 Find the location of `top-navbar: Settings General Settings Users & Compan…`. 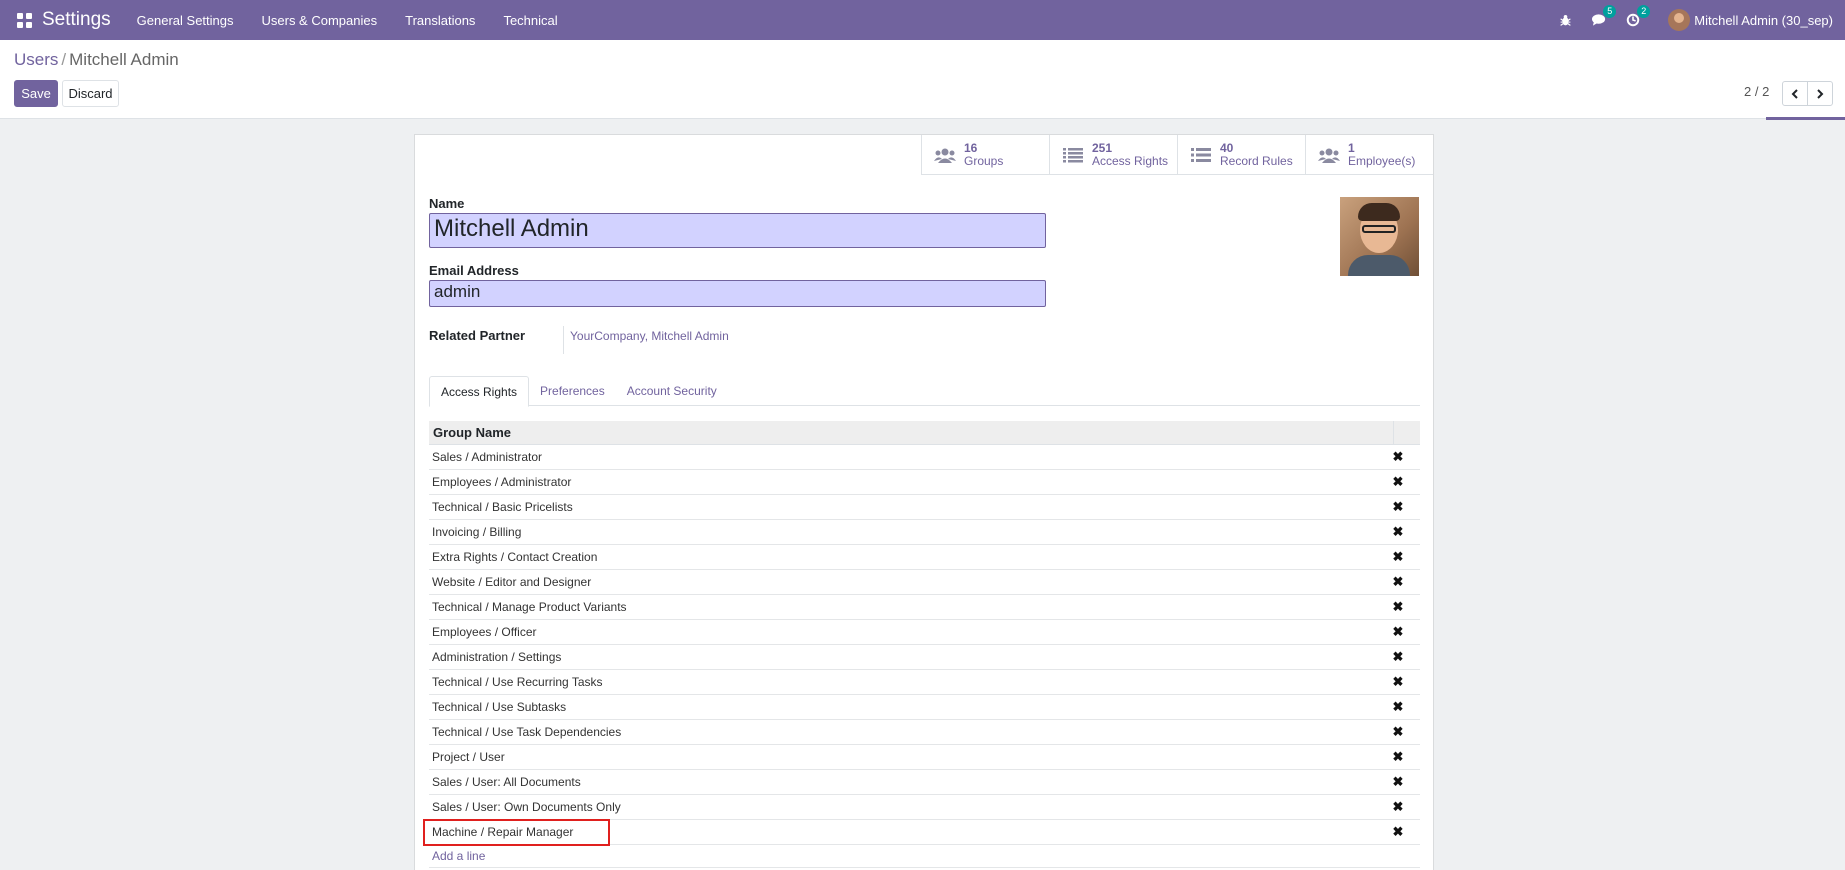

top-navbar: Settings General Settings Users & Compan… is located at coordinates (922, 20).